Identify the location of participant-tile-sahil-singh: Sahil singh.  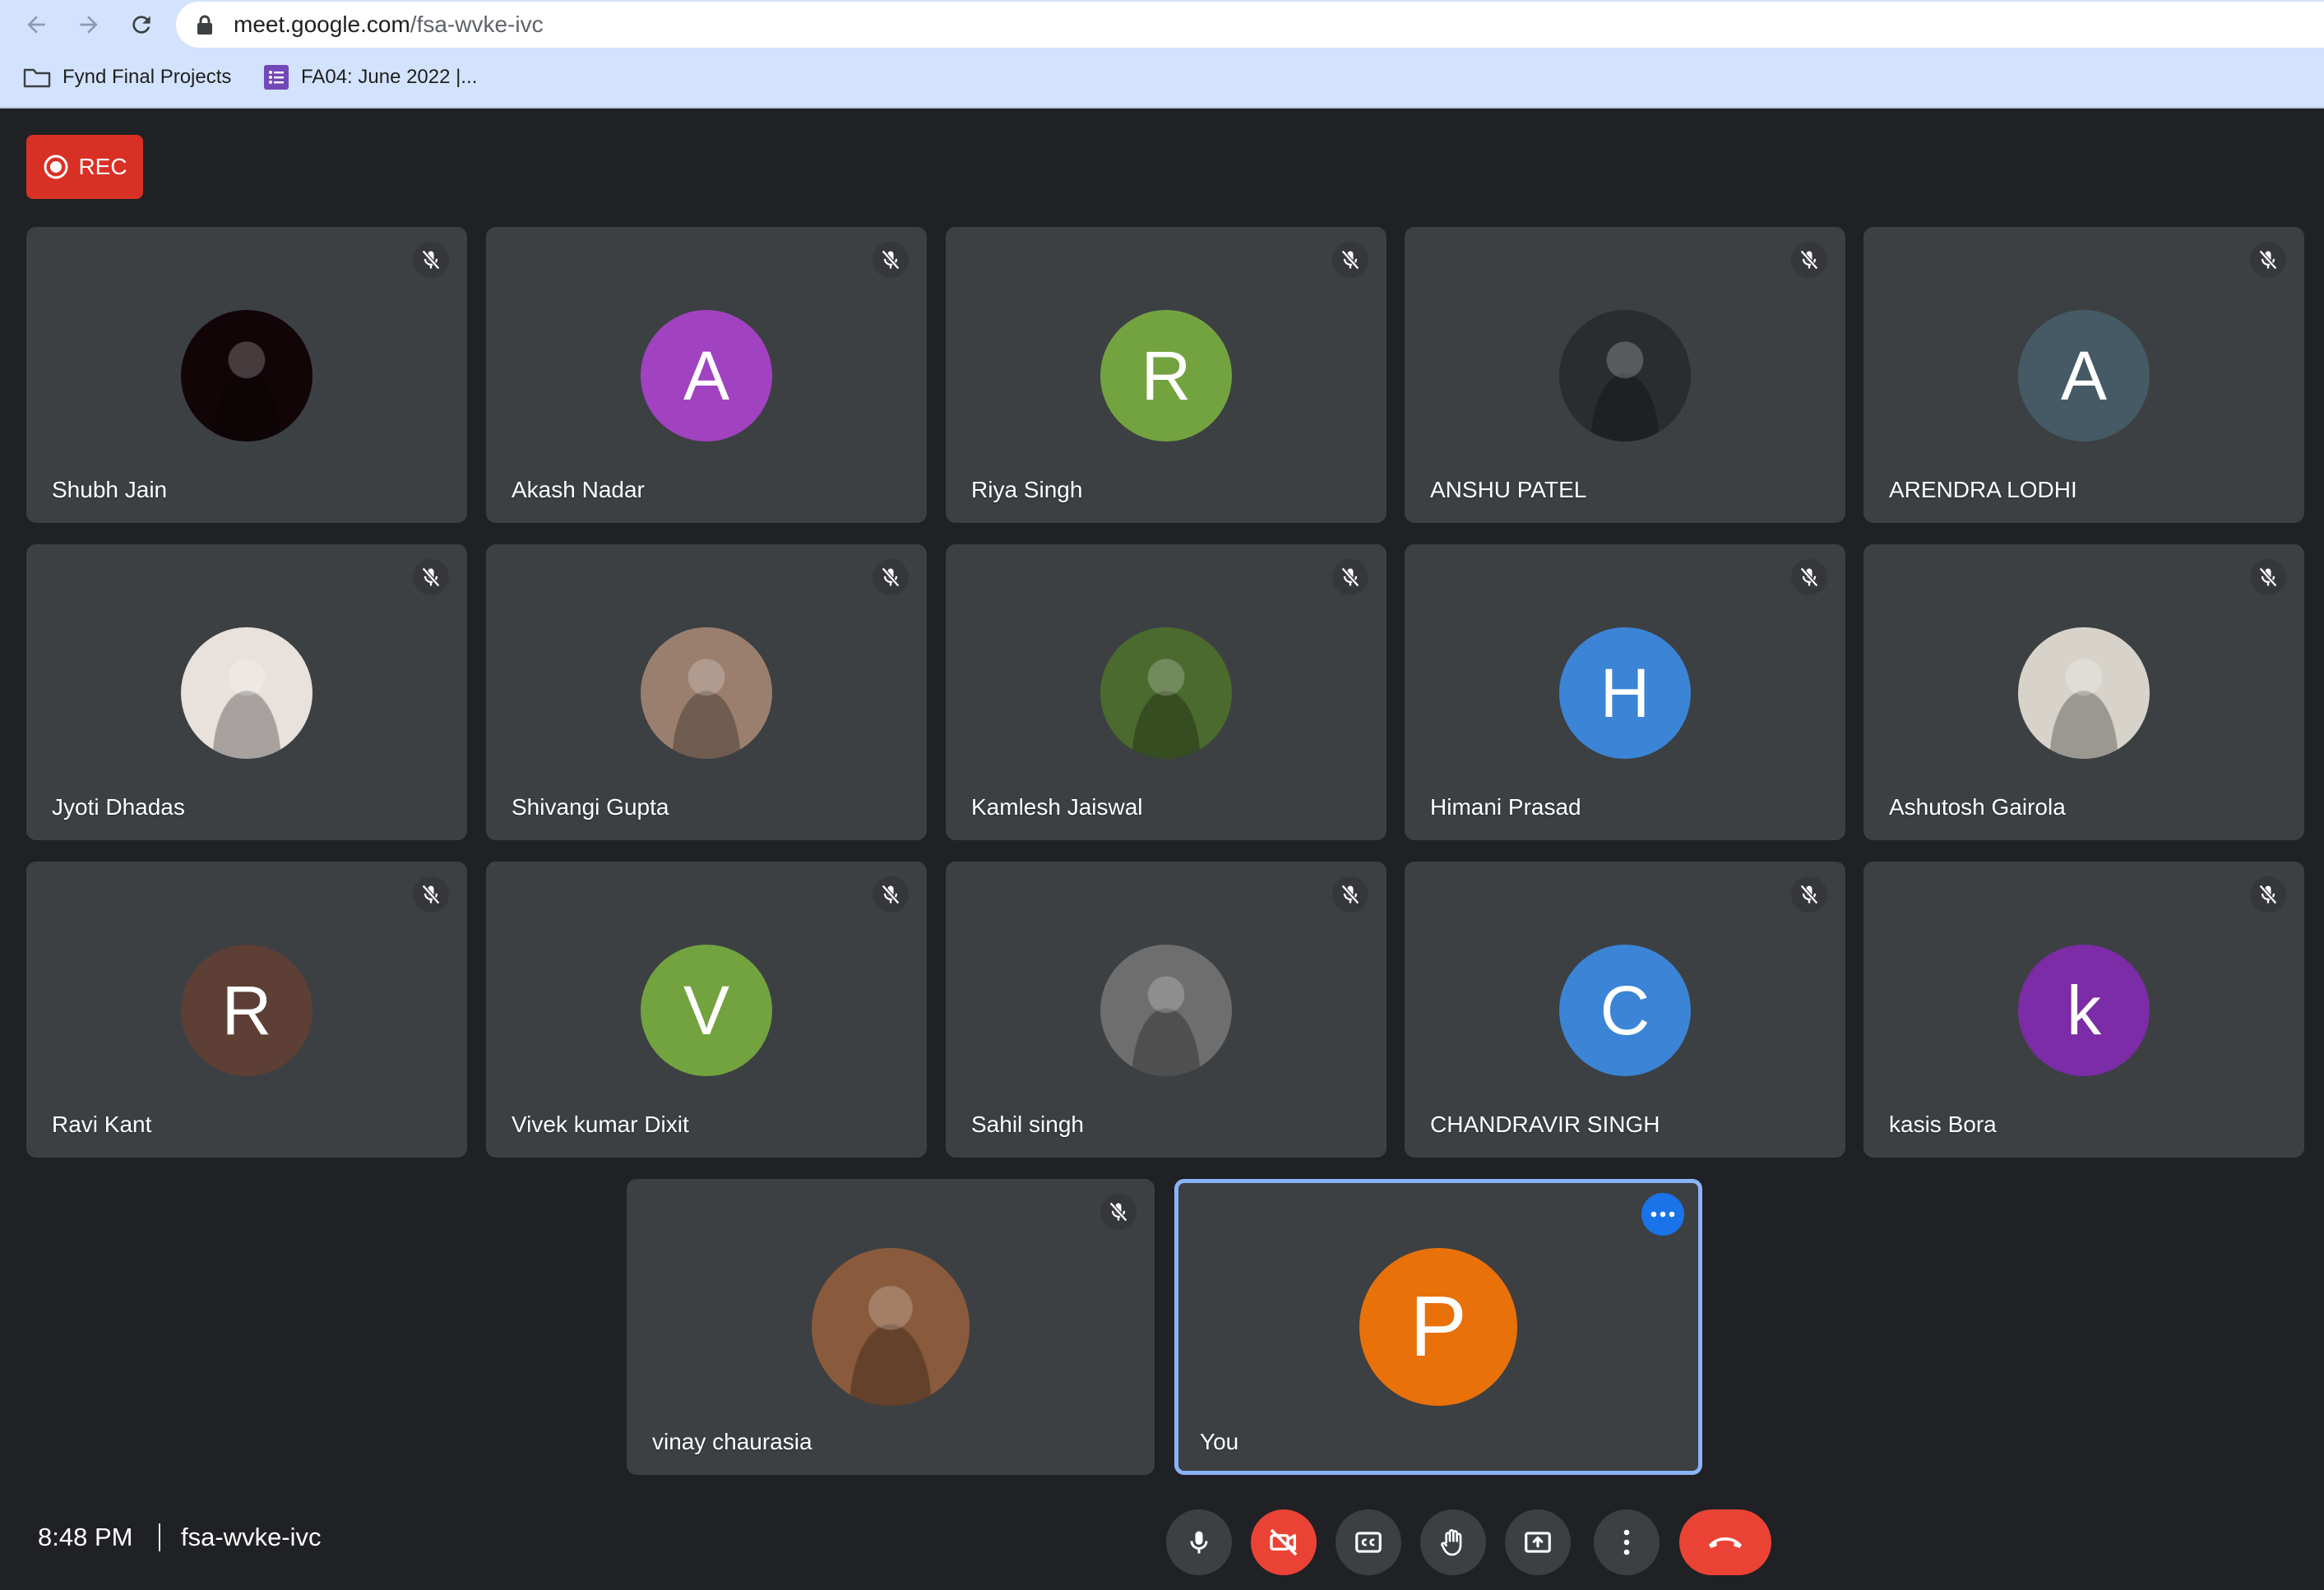
(1166, 1010).